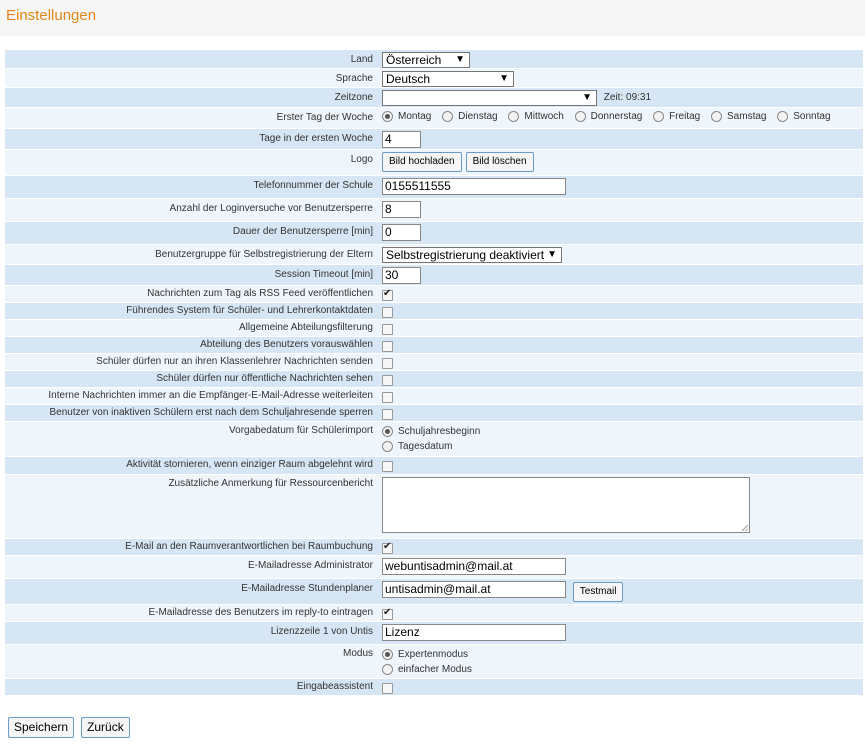 The width and height of the screenshot is (865, 747). What do you see at coordinates (306, 327) in the screenshot?
I see `abteilungsfilterung-label: Allgemeine Abteilungsfilterung` at bounding box center [306, 327].